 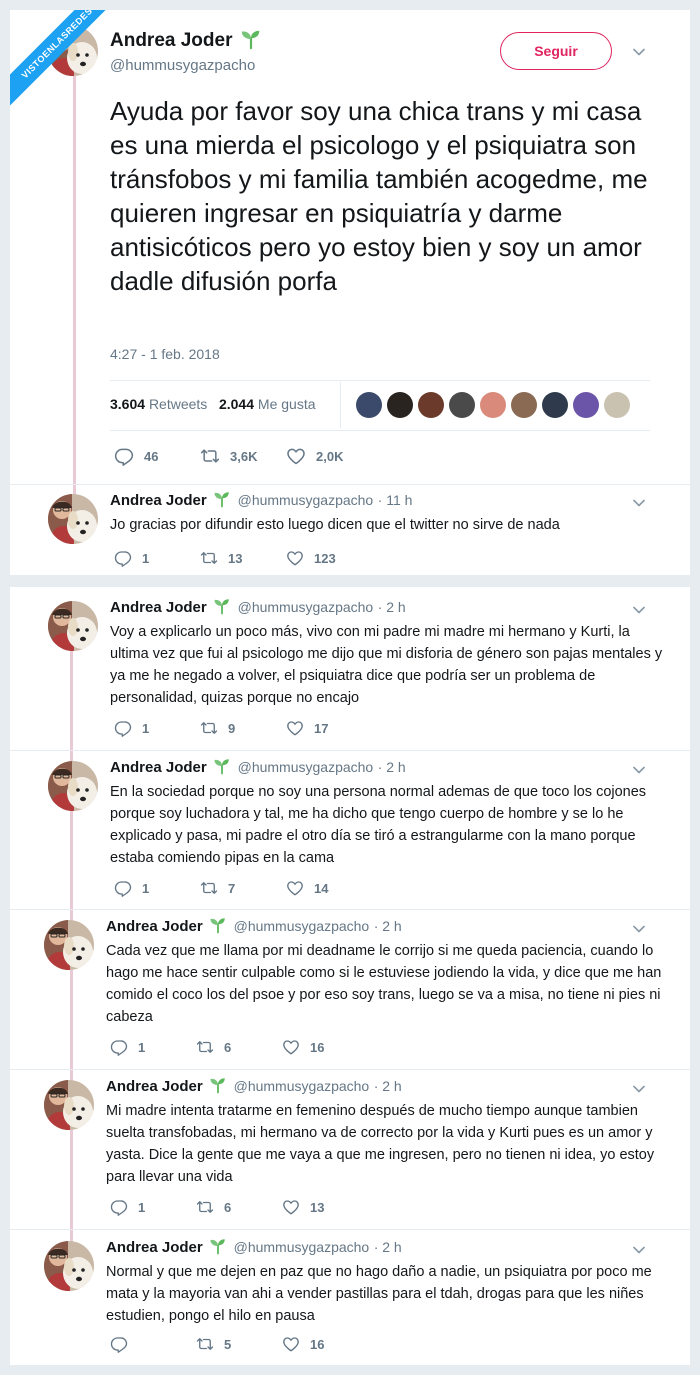 What do you see at coordinates (243, 728) in the screenshot?
I see `retweet-button: 9` at bounding box center [243, 728].